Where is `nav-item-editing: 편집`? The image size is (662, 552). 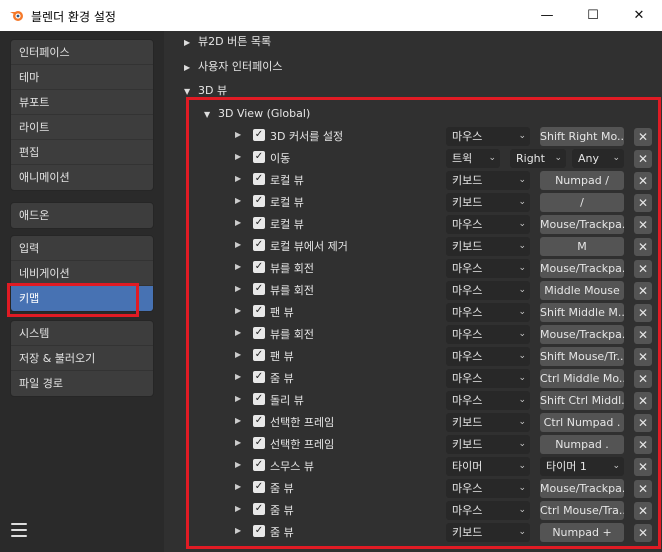 nav-item-editing: 편집 is located at coordinates (82, 152).